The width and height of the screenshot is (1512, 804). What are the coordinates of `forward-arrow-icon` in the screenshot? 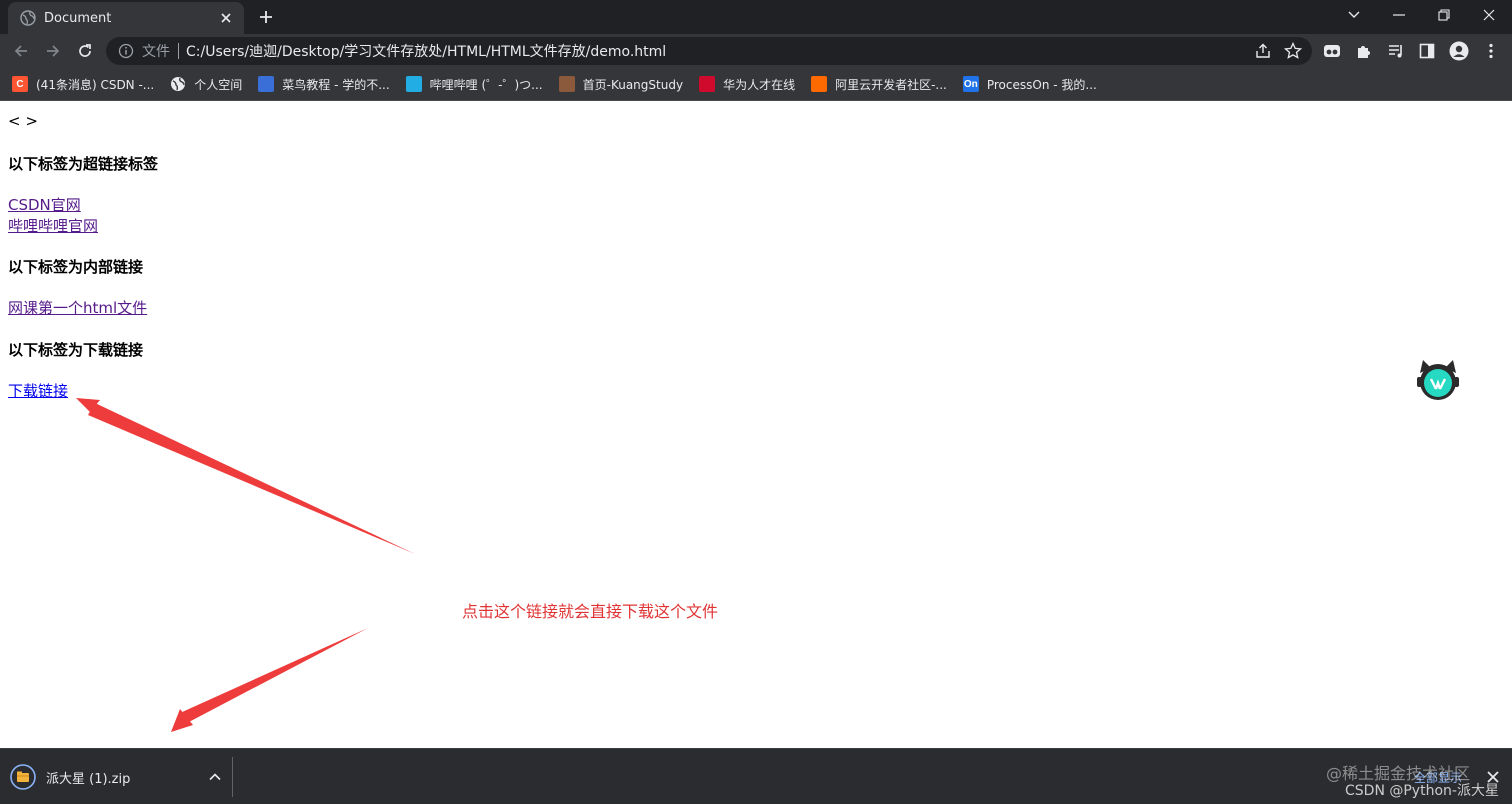 It's located at (53, 51).